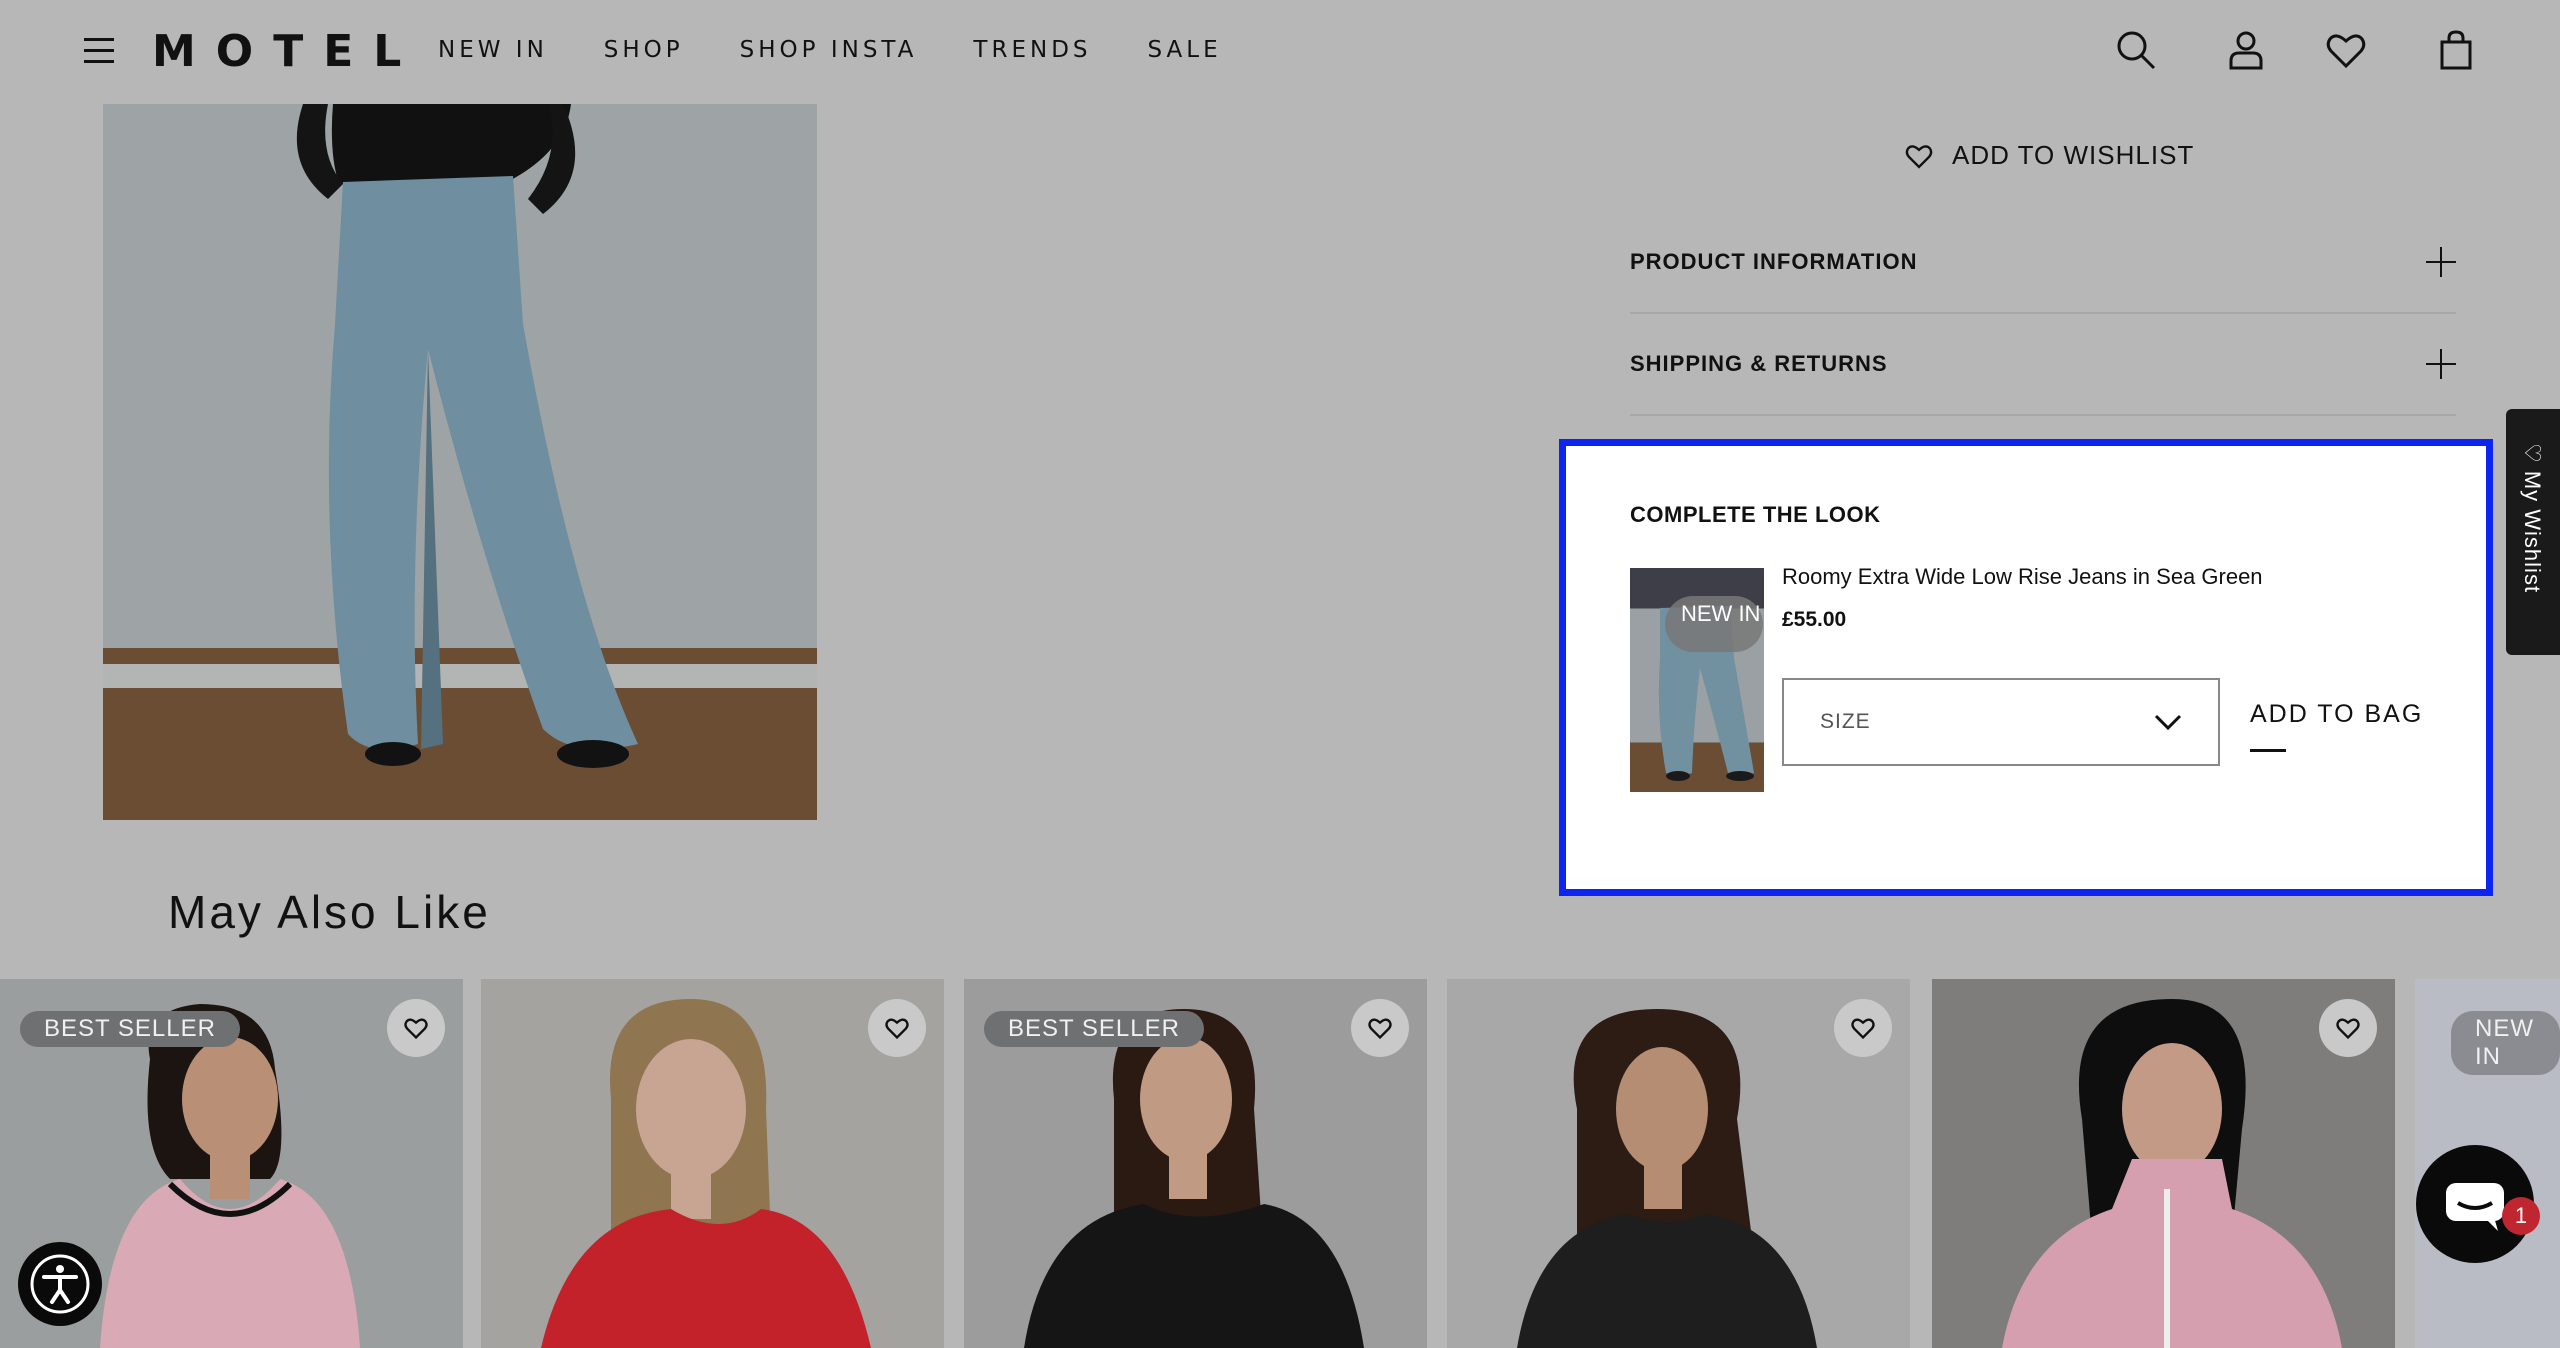 The width and height of the screenshot is (2560, 1348). Describe the element at coordinates (1845, 721) in the screenshot. I see `size-placeholder: SIZE` at that location.